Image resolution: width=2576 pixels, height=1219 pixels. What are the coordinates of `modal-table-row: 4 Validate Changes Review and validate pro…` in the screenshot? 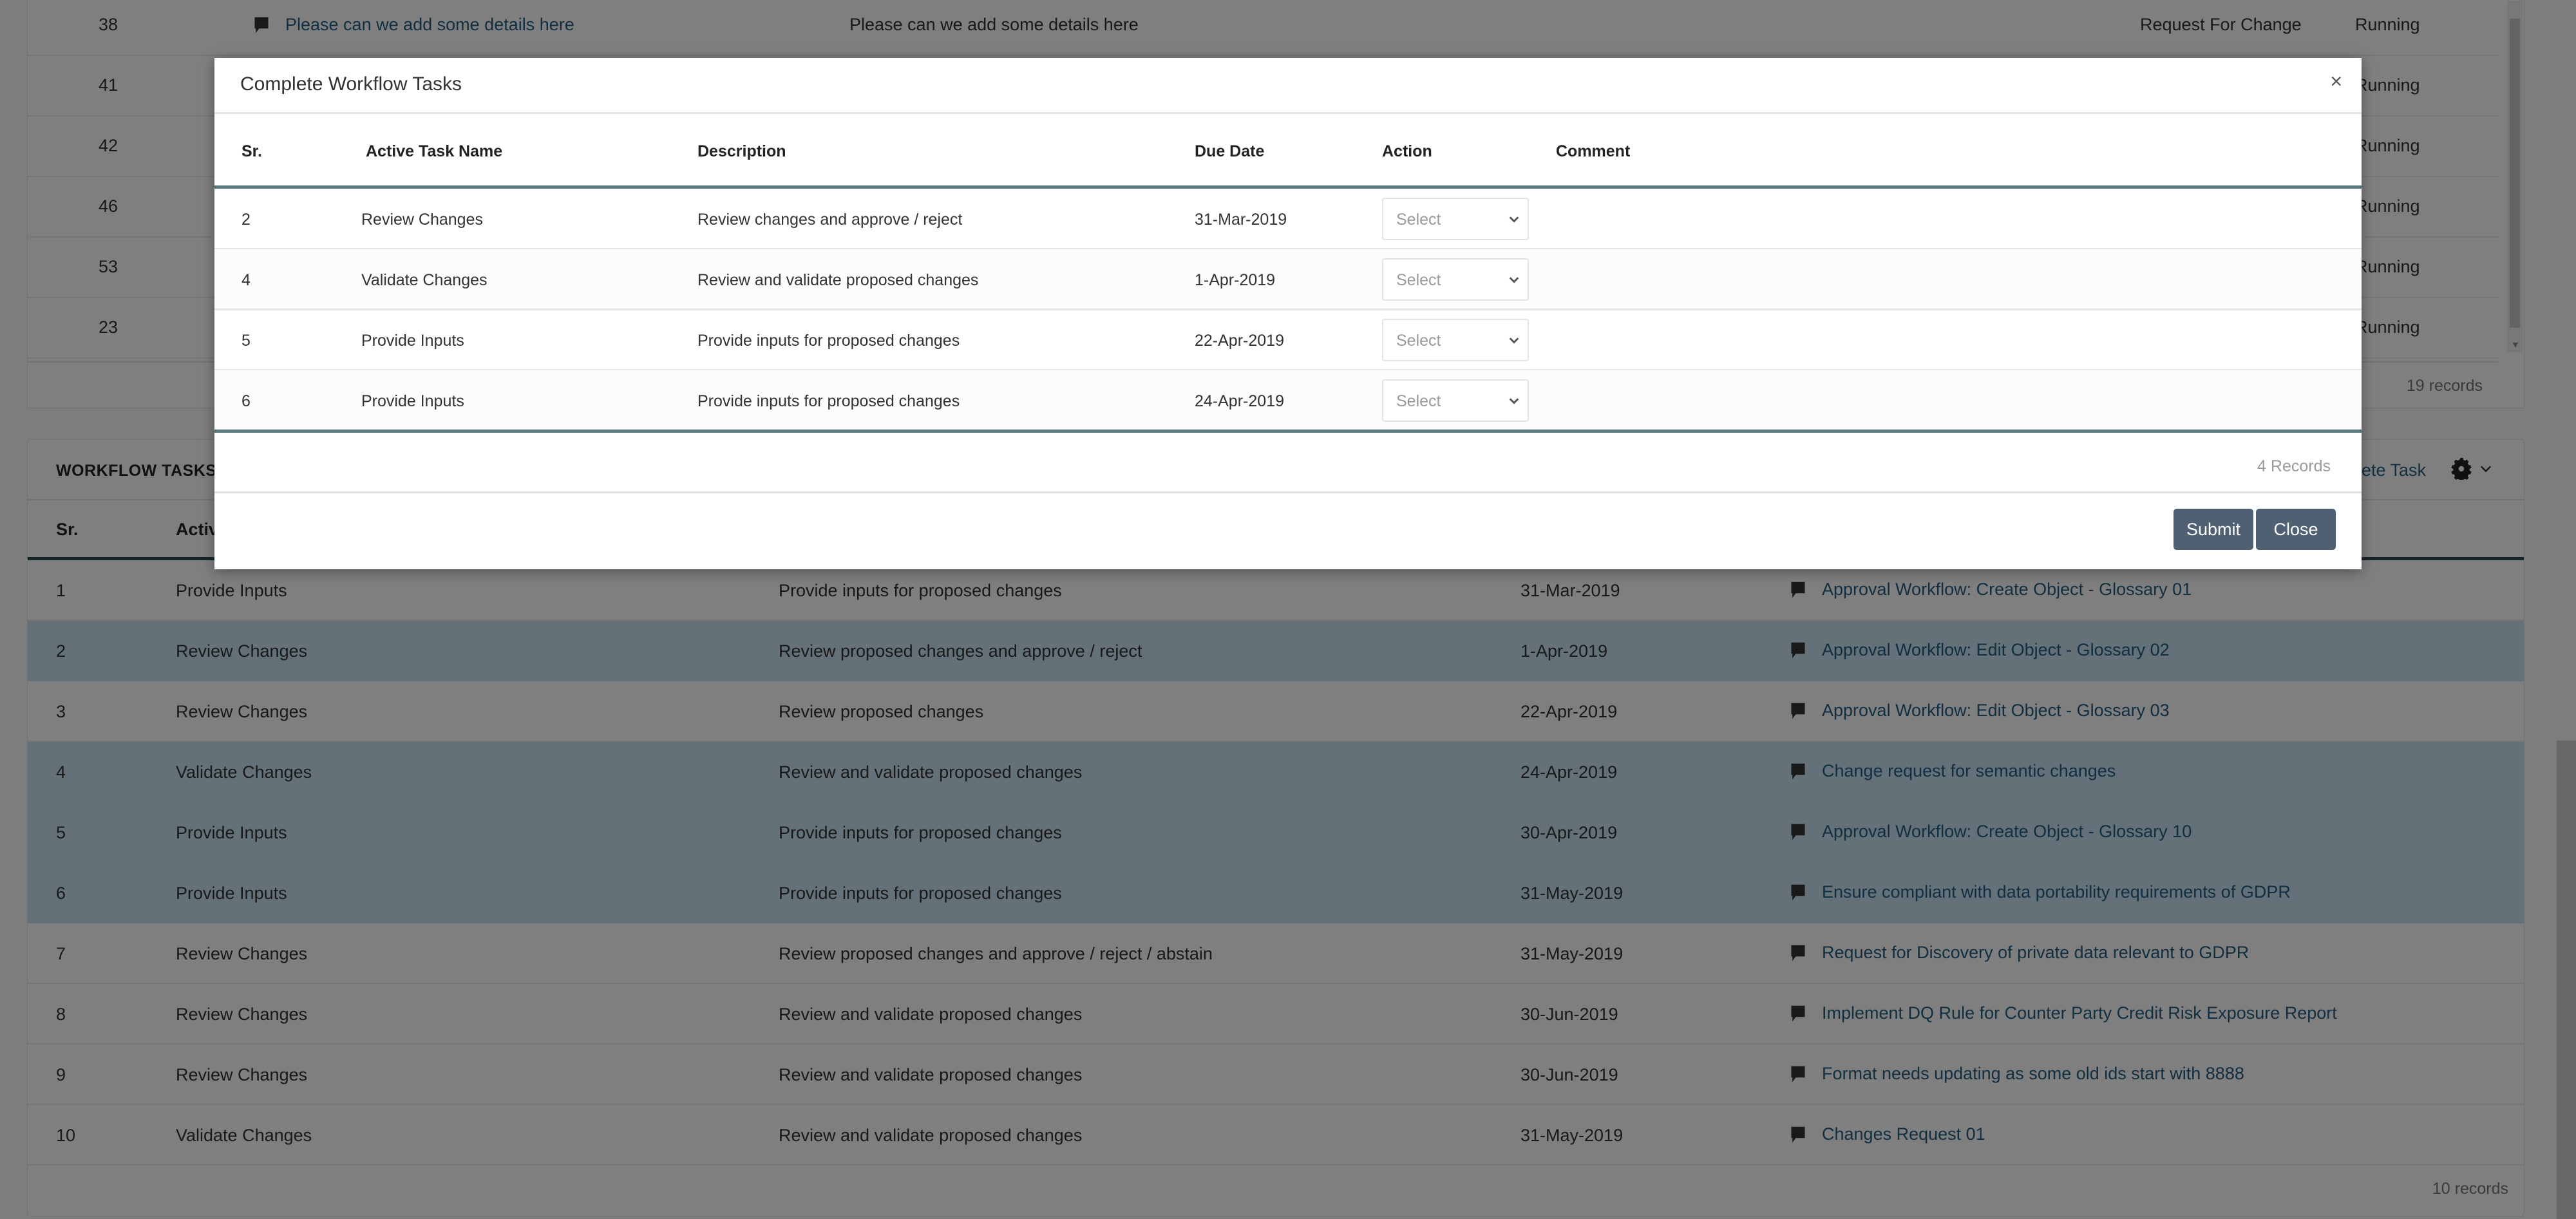 It's located at (1288, 279).